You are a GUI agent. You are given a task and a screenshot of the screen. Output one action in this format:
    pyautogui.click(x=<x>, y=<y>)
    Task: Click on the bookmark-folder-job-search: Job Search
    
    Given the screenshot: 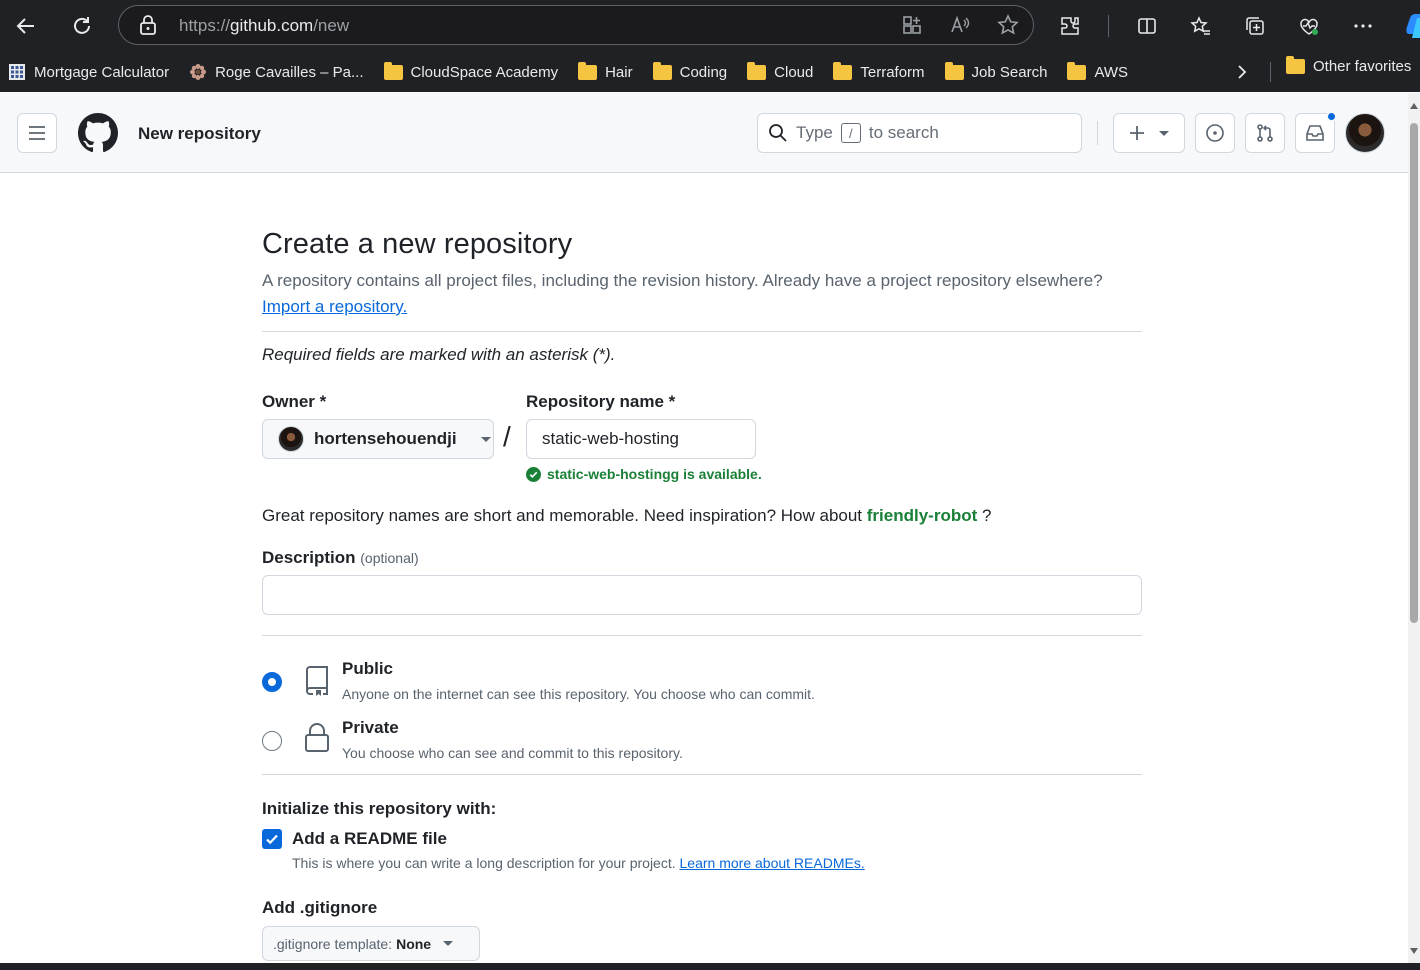 What is the action you would take?
    pyautogui.click(x=996, y=72)
    